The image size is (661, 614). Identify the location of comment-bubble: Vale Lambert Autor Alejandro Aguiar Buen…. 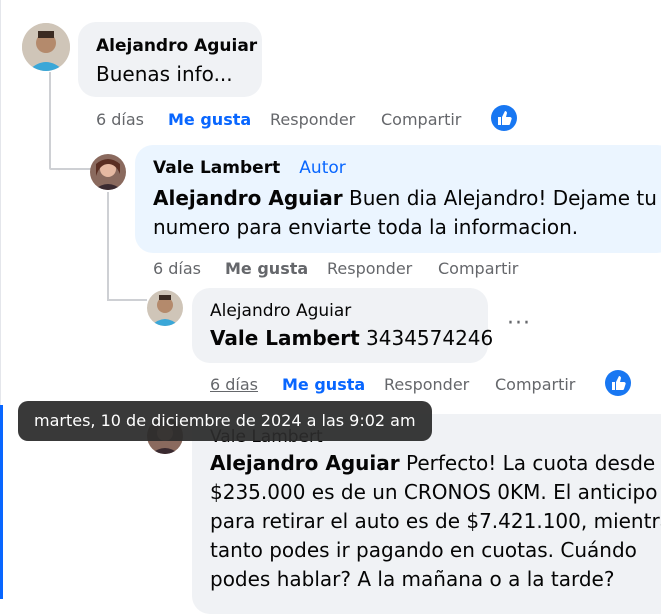
(398, 199).